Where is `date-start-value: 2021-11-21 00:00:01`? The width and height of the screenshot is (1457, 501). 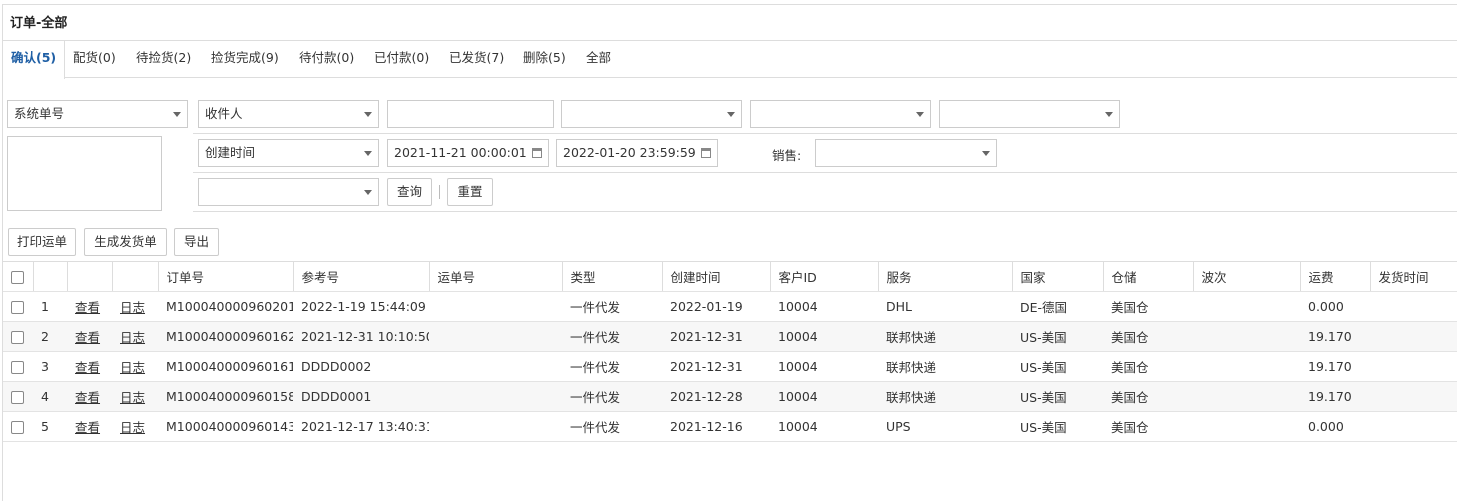 date-start-value: 2021-11-21 00:00:01 is located at coordinates (460, 152).